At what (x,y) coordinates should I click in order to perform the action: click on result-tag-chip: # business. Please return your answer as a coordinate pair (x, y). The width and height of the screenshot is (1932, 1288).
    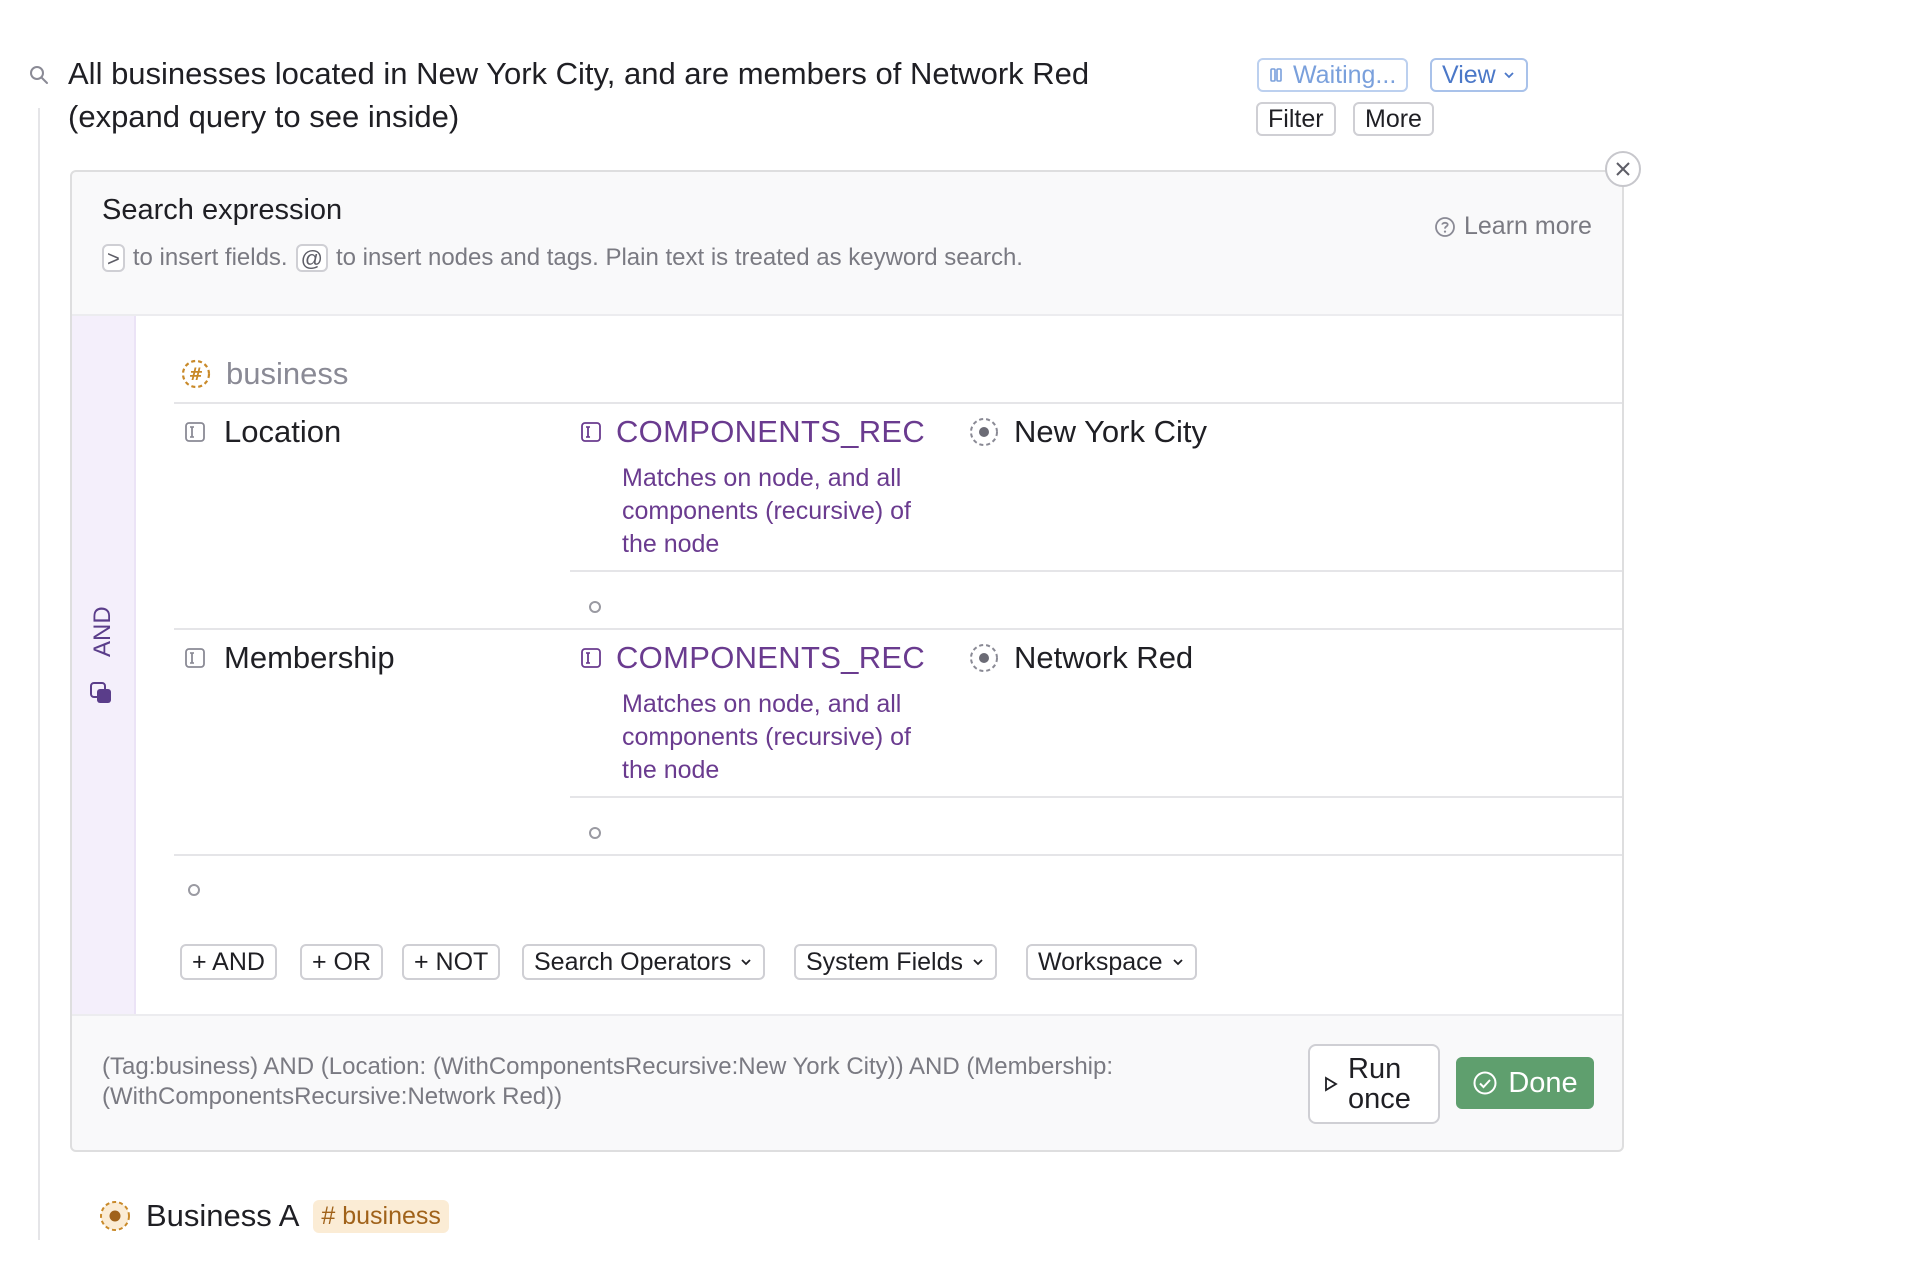
    Looking at the image, I should click on (381, 1216).